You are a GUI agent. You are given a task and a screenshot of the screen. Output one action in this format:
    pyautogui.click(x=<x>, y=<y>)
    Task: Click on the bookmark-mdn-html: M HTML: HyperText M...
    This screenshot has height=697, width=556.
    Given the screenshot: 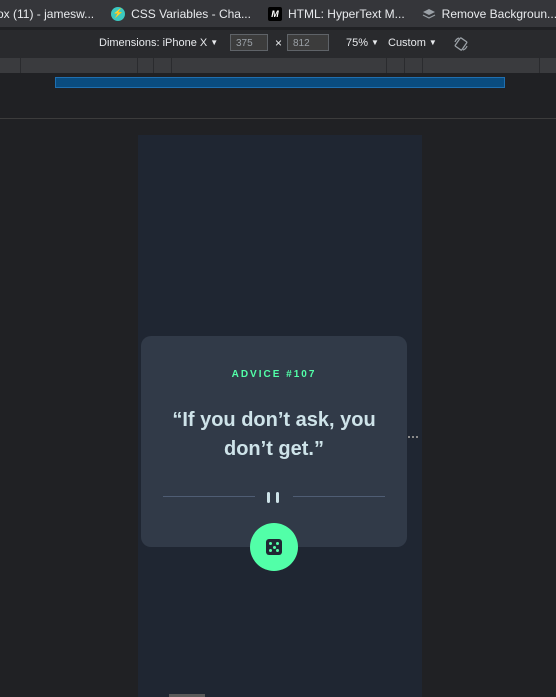 What is the action you would take?
    pyautogui.click(x=336, y=13)
    